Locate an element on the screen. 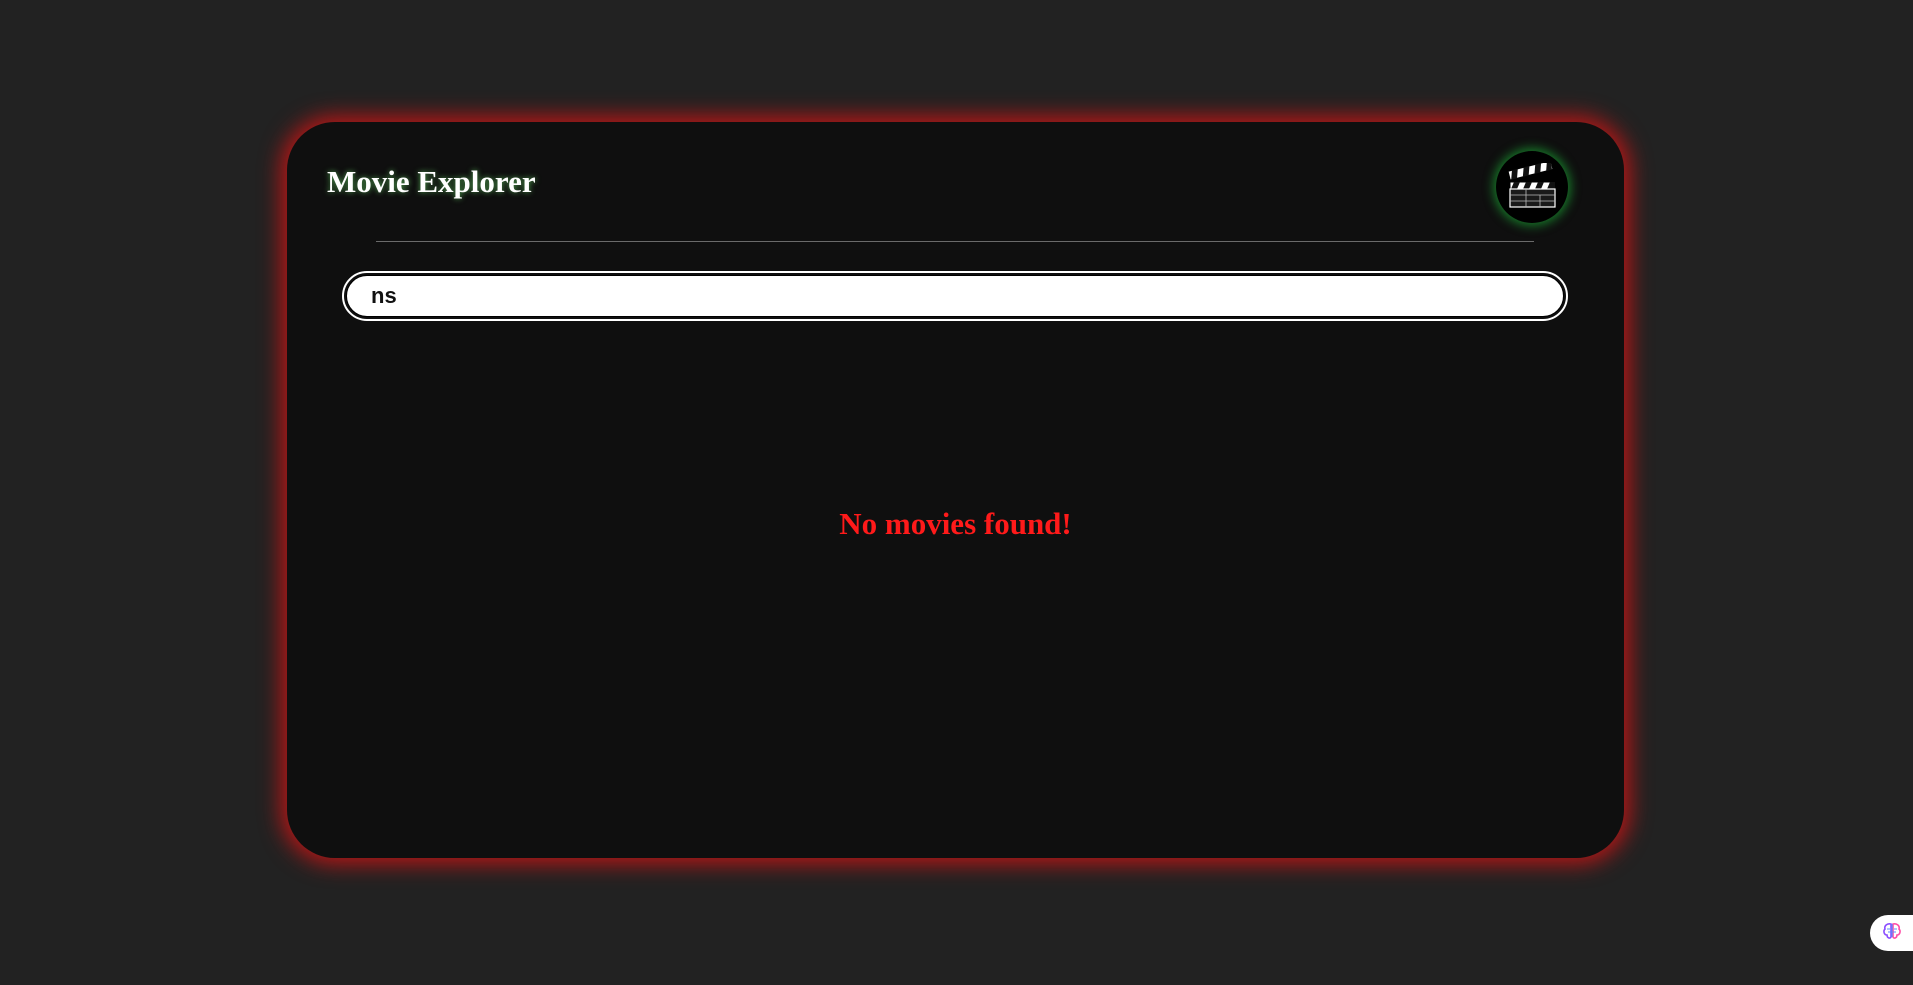 This screenshot has height=985, width=1913. clapperboard-icon is located at coordinates (1532, 187).